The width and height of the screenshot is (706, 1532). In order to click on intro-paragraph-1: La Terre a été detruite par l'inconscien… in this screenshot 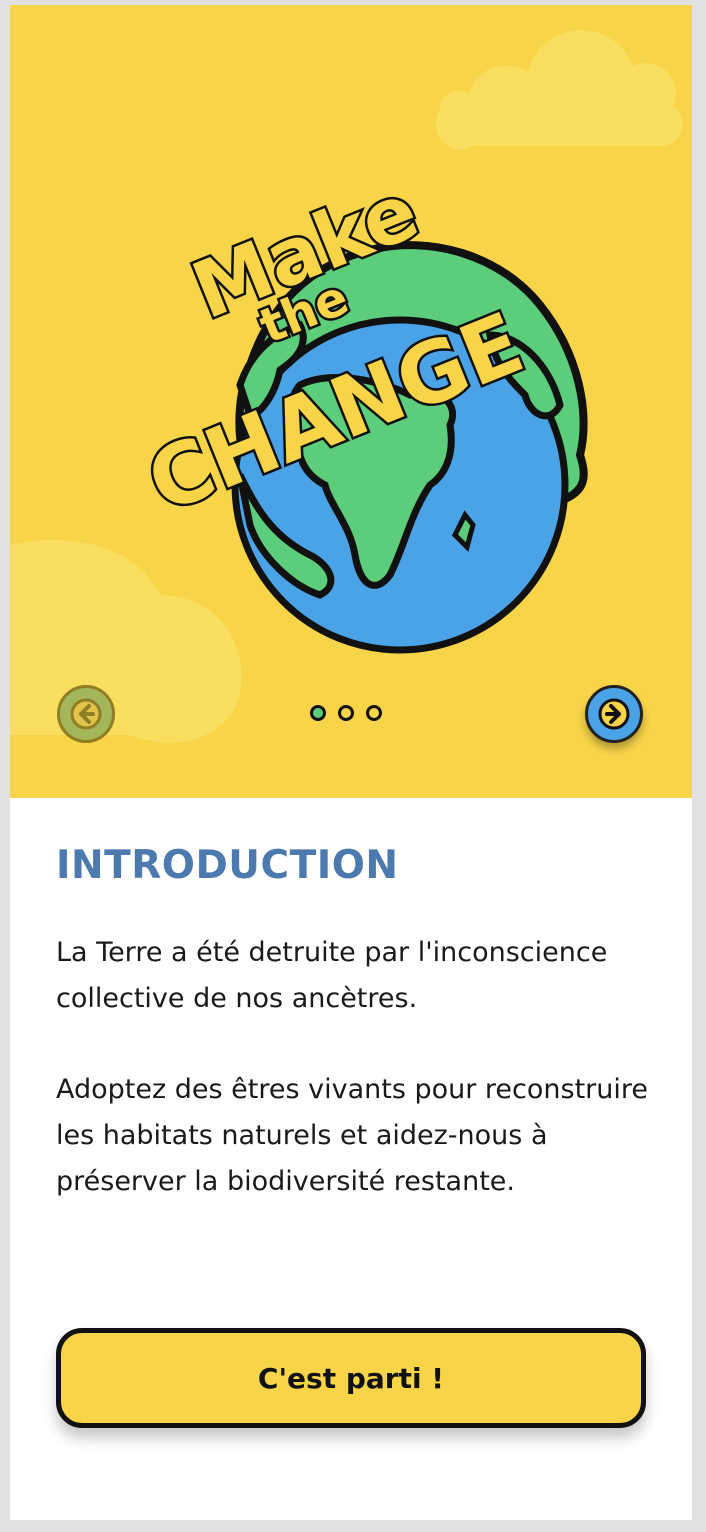, I will do `click(332, 975)`.